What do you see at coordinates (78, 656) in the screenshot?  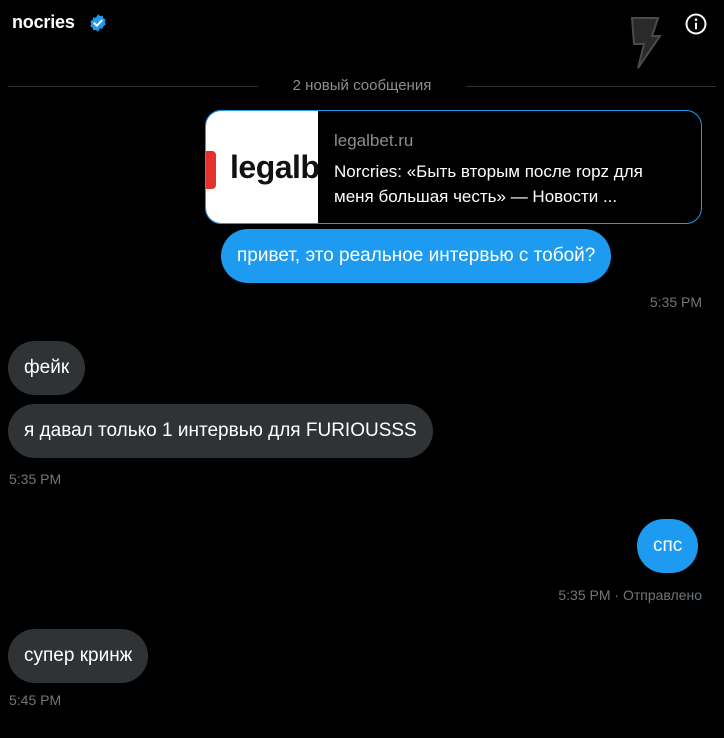 I see `message-bubble-incoming: супер кринж` at bounding box center [78, 656].